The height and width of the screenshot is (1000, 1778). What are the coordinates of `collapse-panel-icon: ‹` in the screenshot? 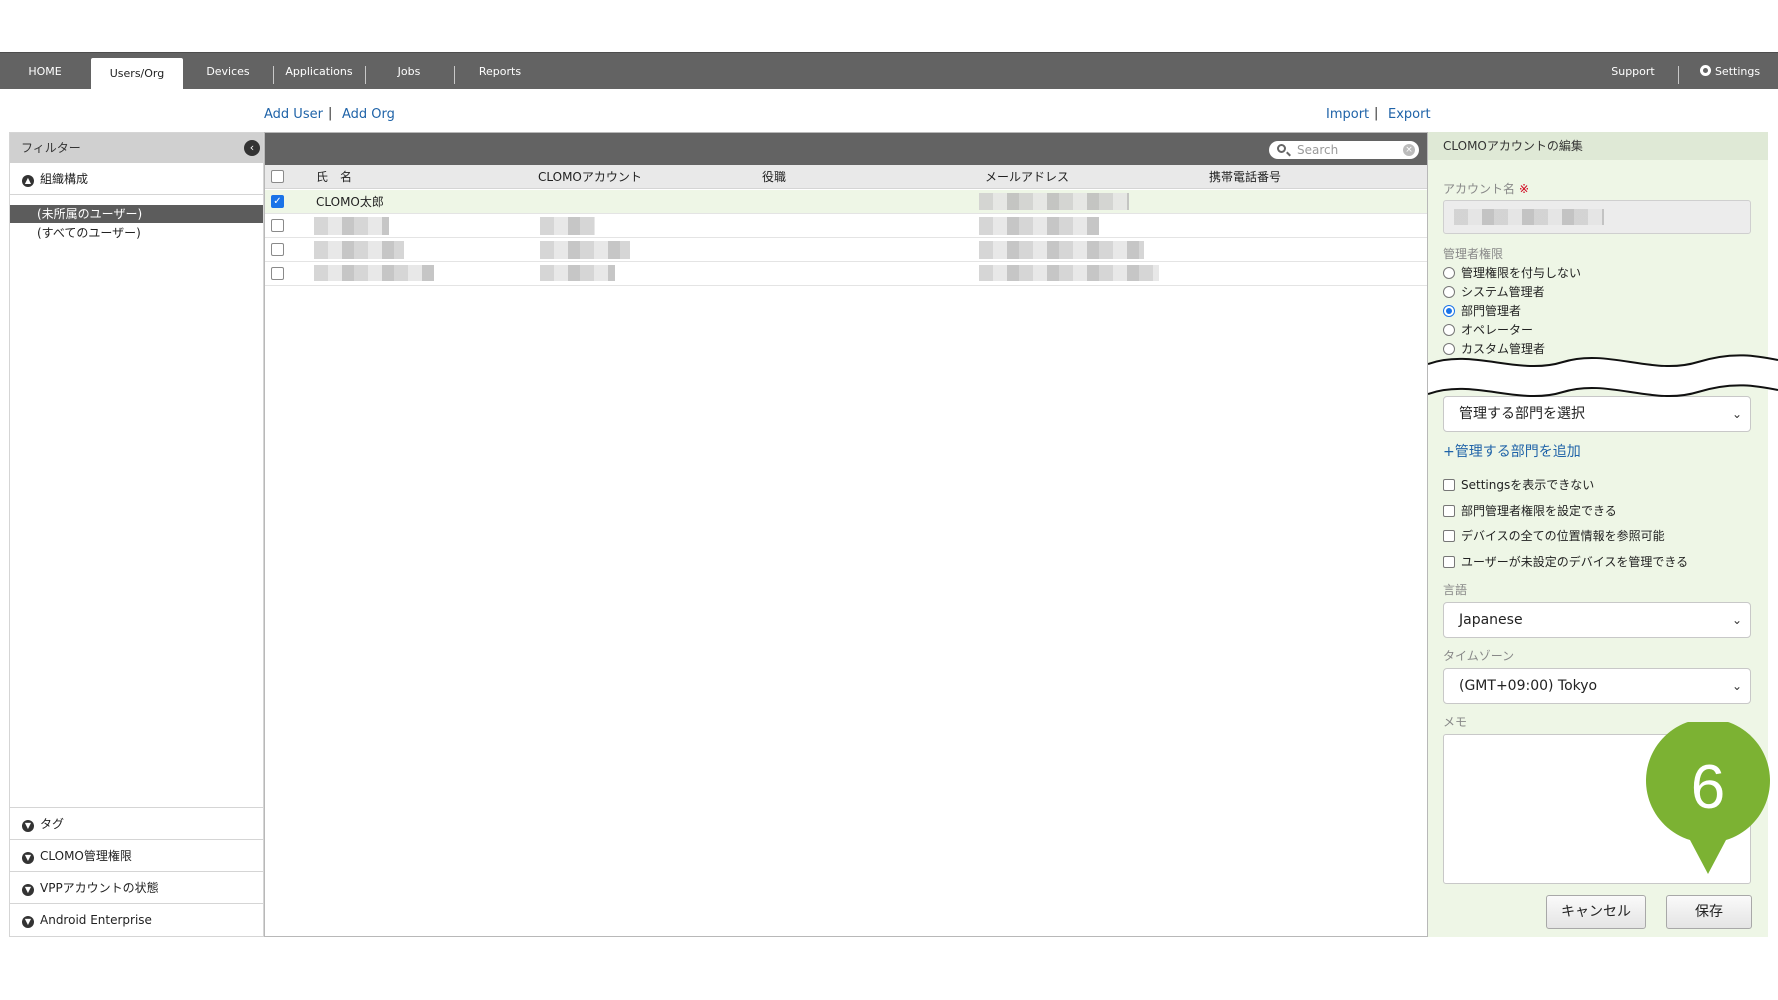 It's located at (252, 148).